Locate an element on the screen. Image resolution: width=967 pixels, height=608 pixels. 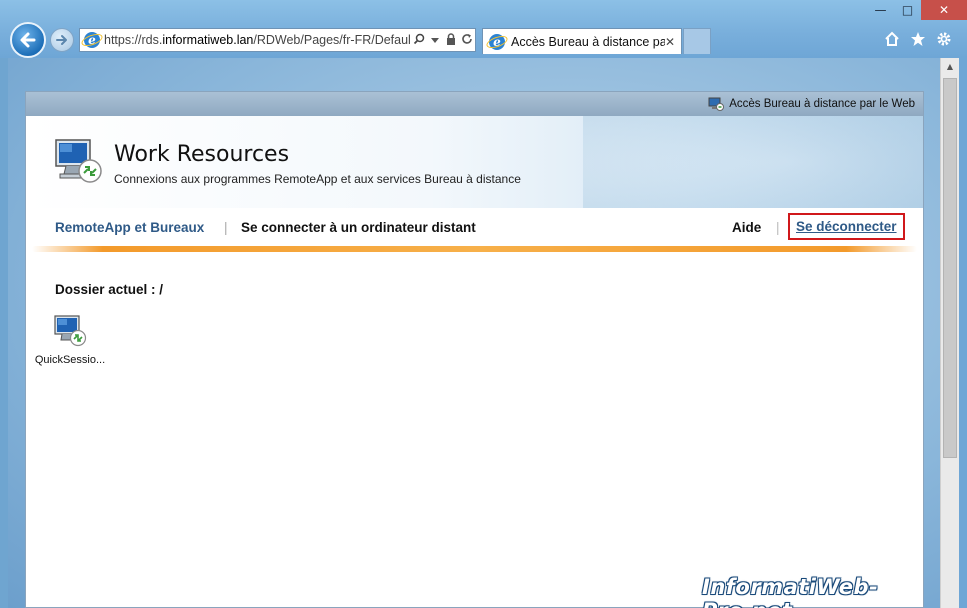
maximize-button: □ is located at coordinates (907, 10).